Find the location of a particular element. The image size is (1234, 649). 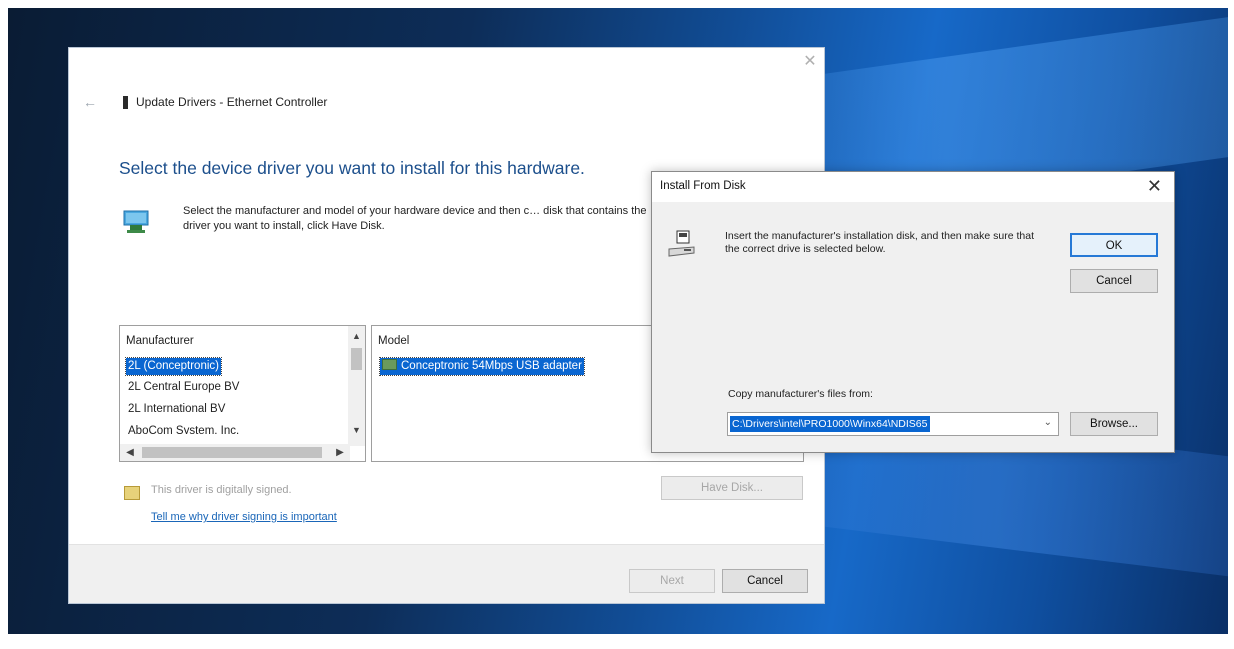

dialog-titlebar: Install From Disk ✕ is located at coordinates (913, 187).